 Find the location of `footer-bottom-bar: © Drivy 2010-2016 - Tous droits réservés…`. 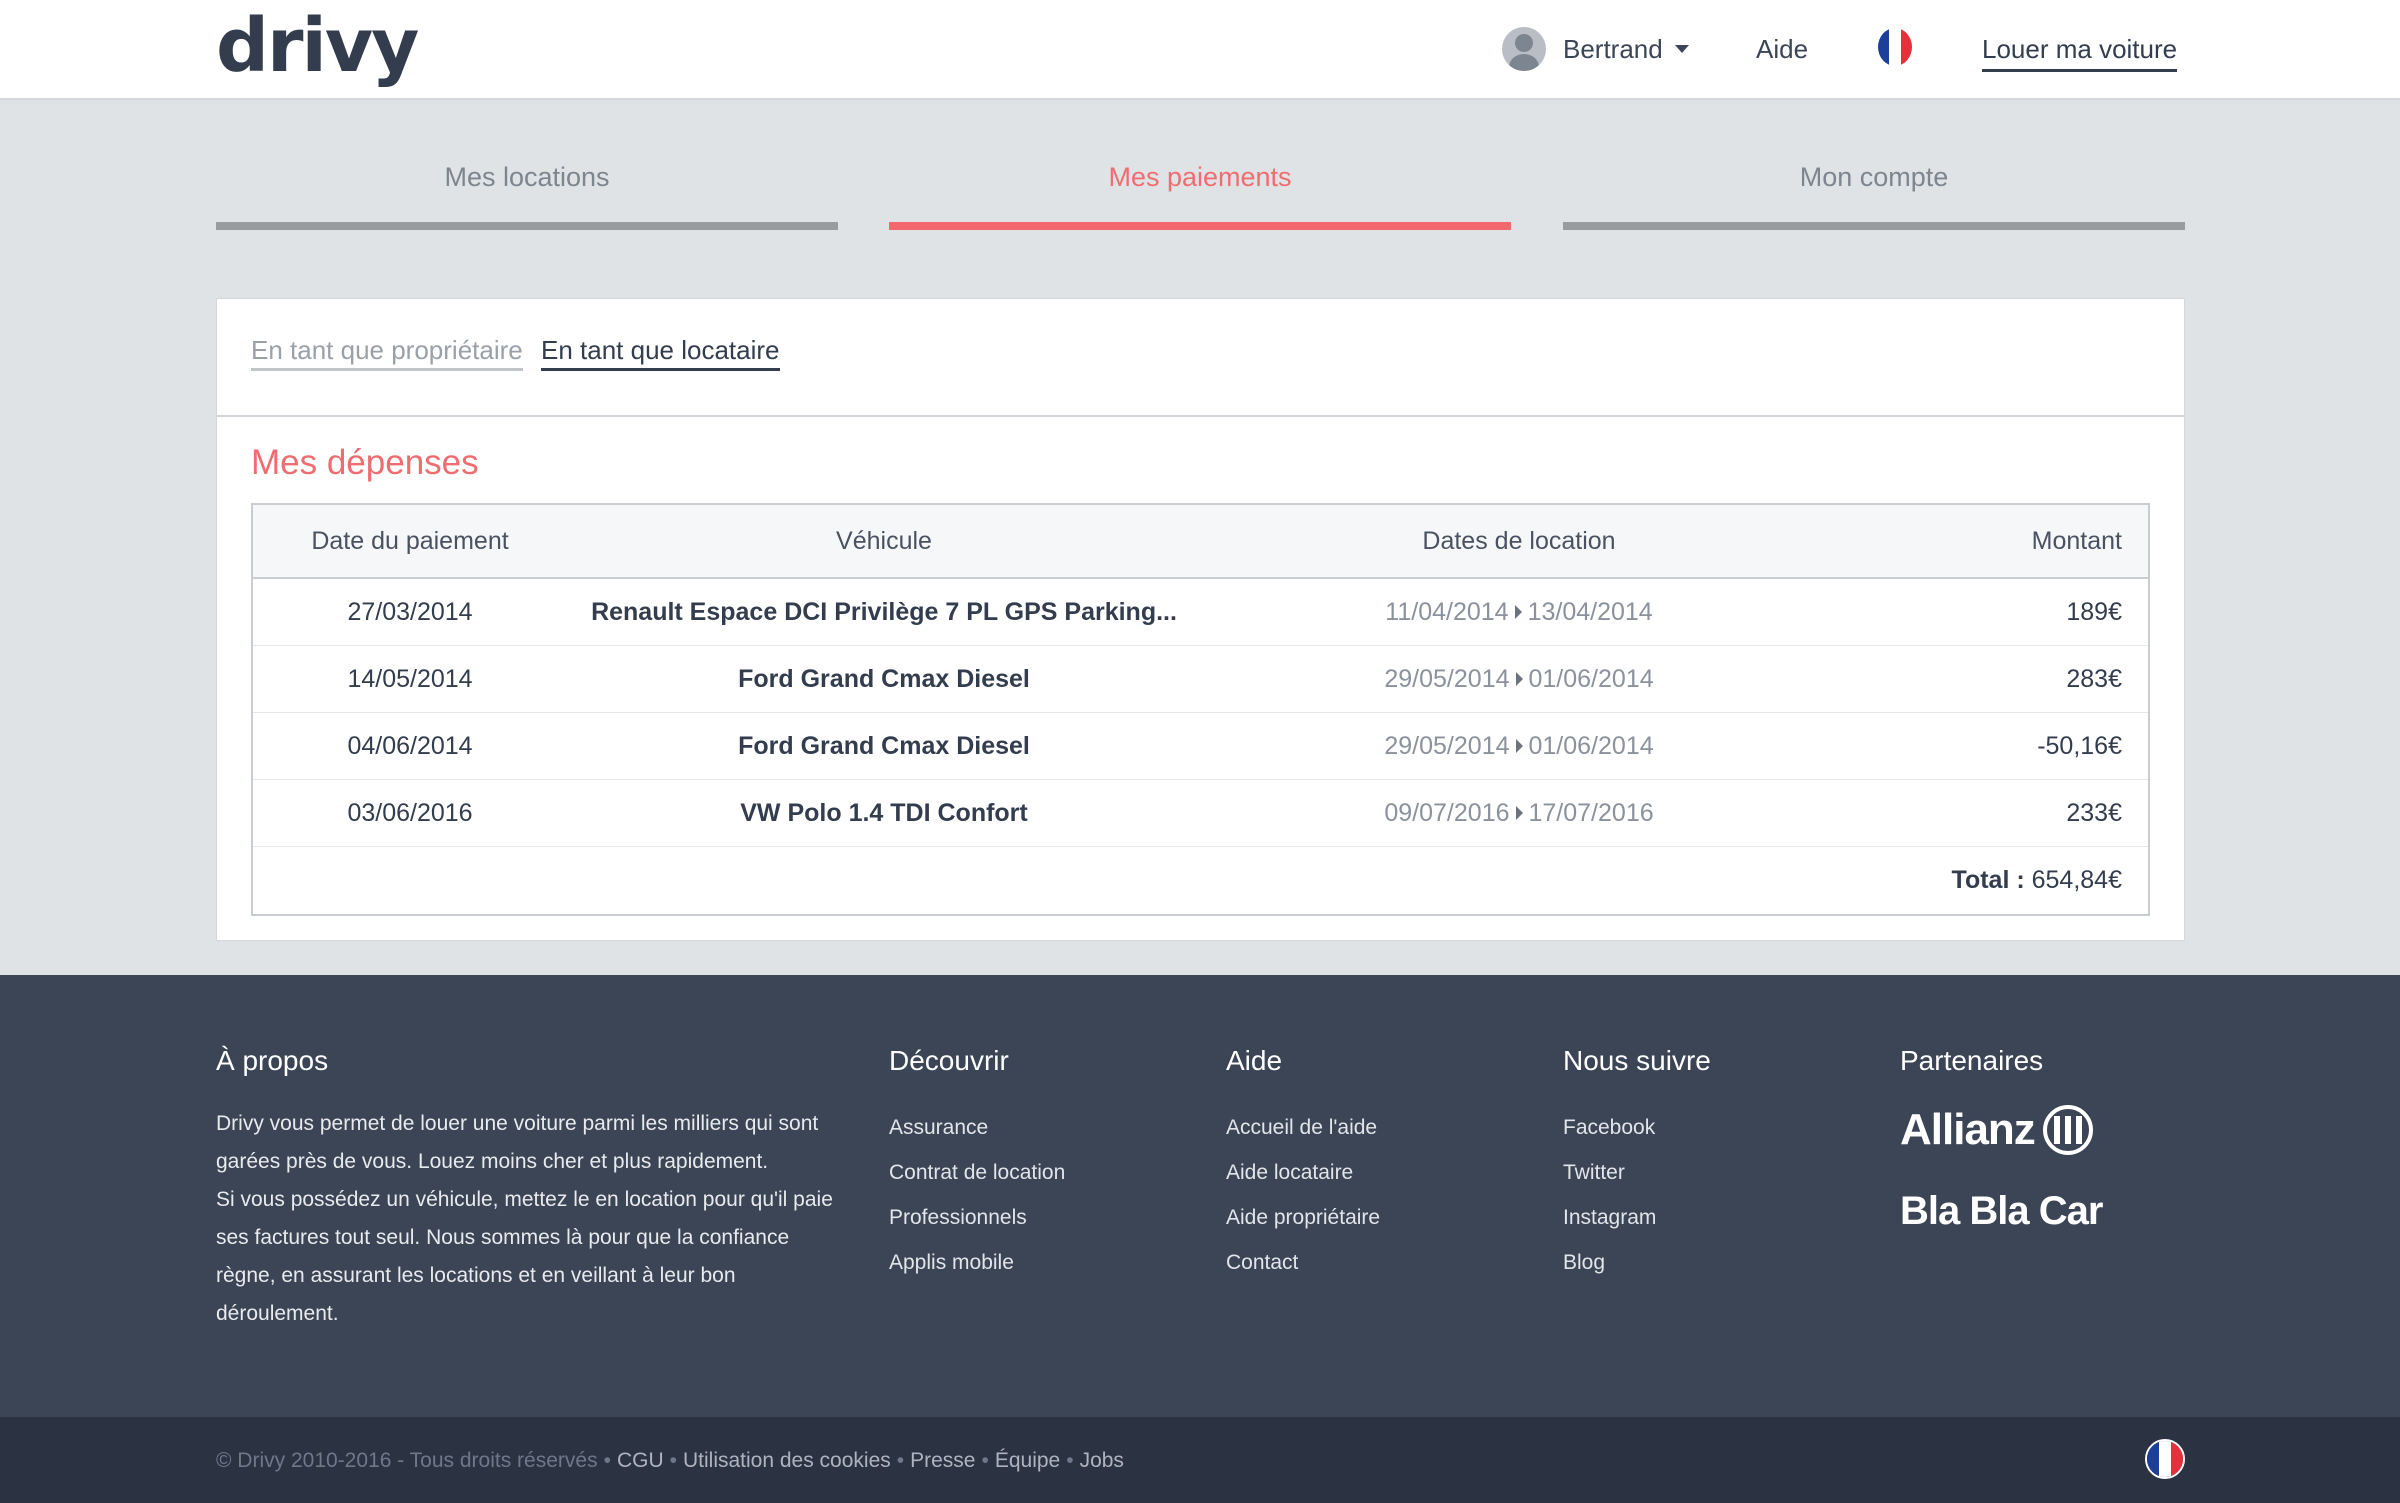

footer-bottom-bar: © Drivy 2010-2016 - Tous droits réservés… is located at coordinates (1200, 1460).